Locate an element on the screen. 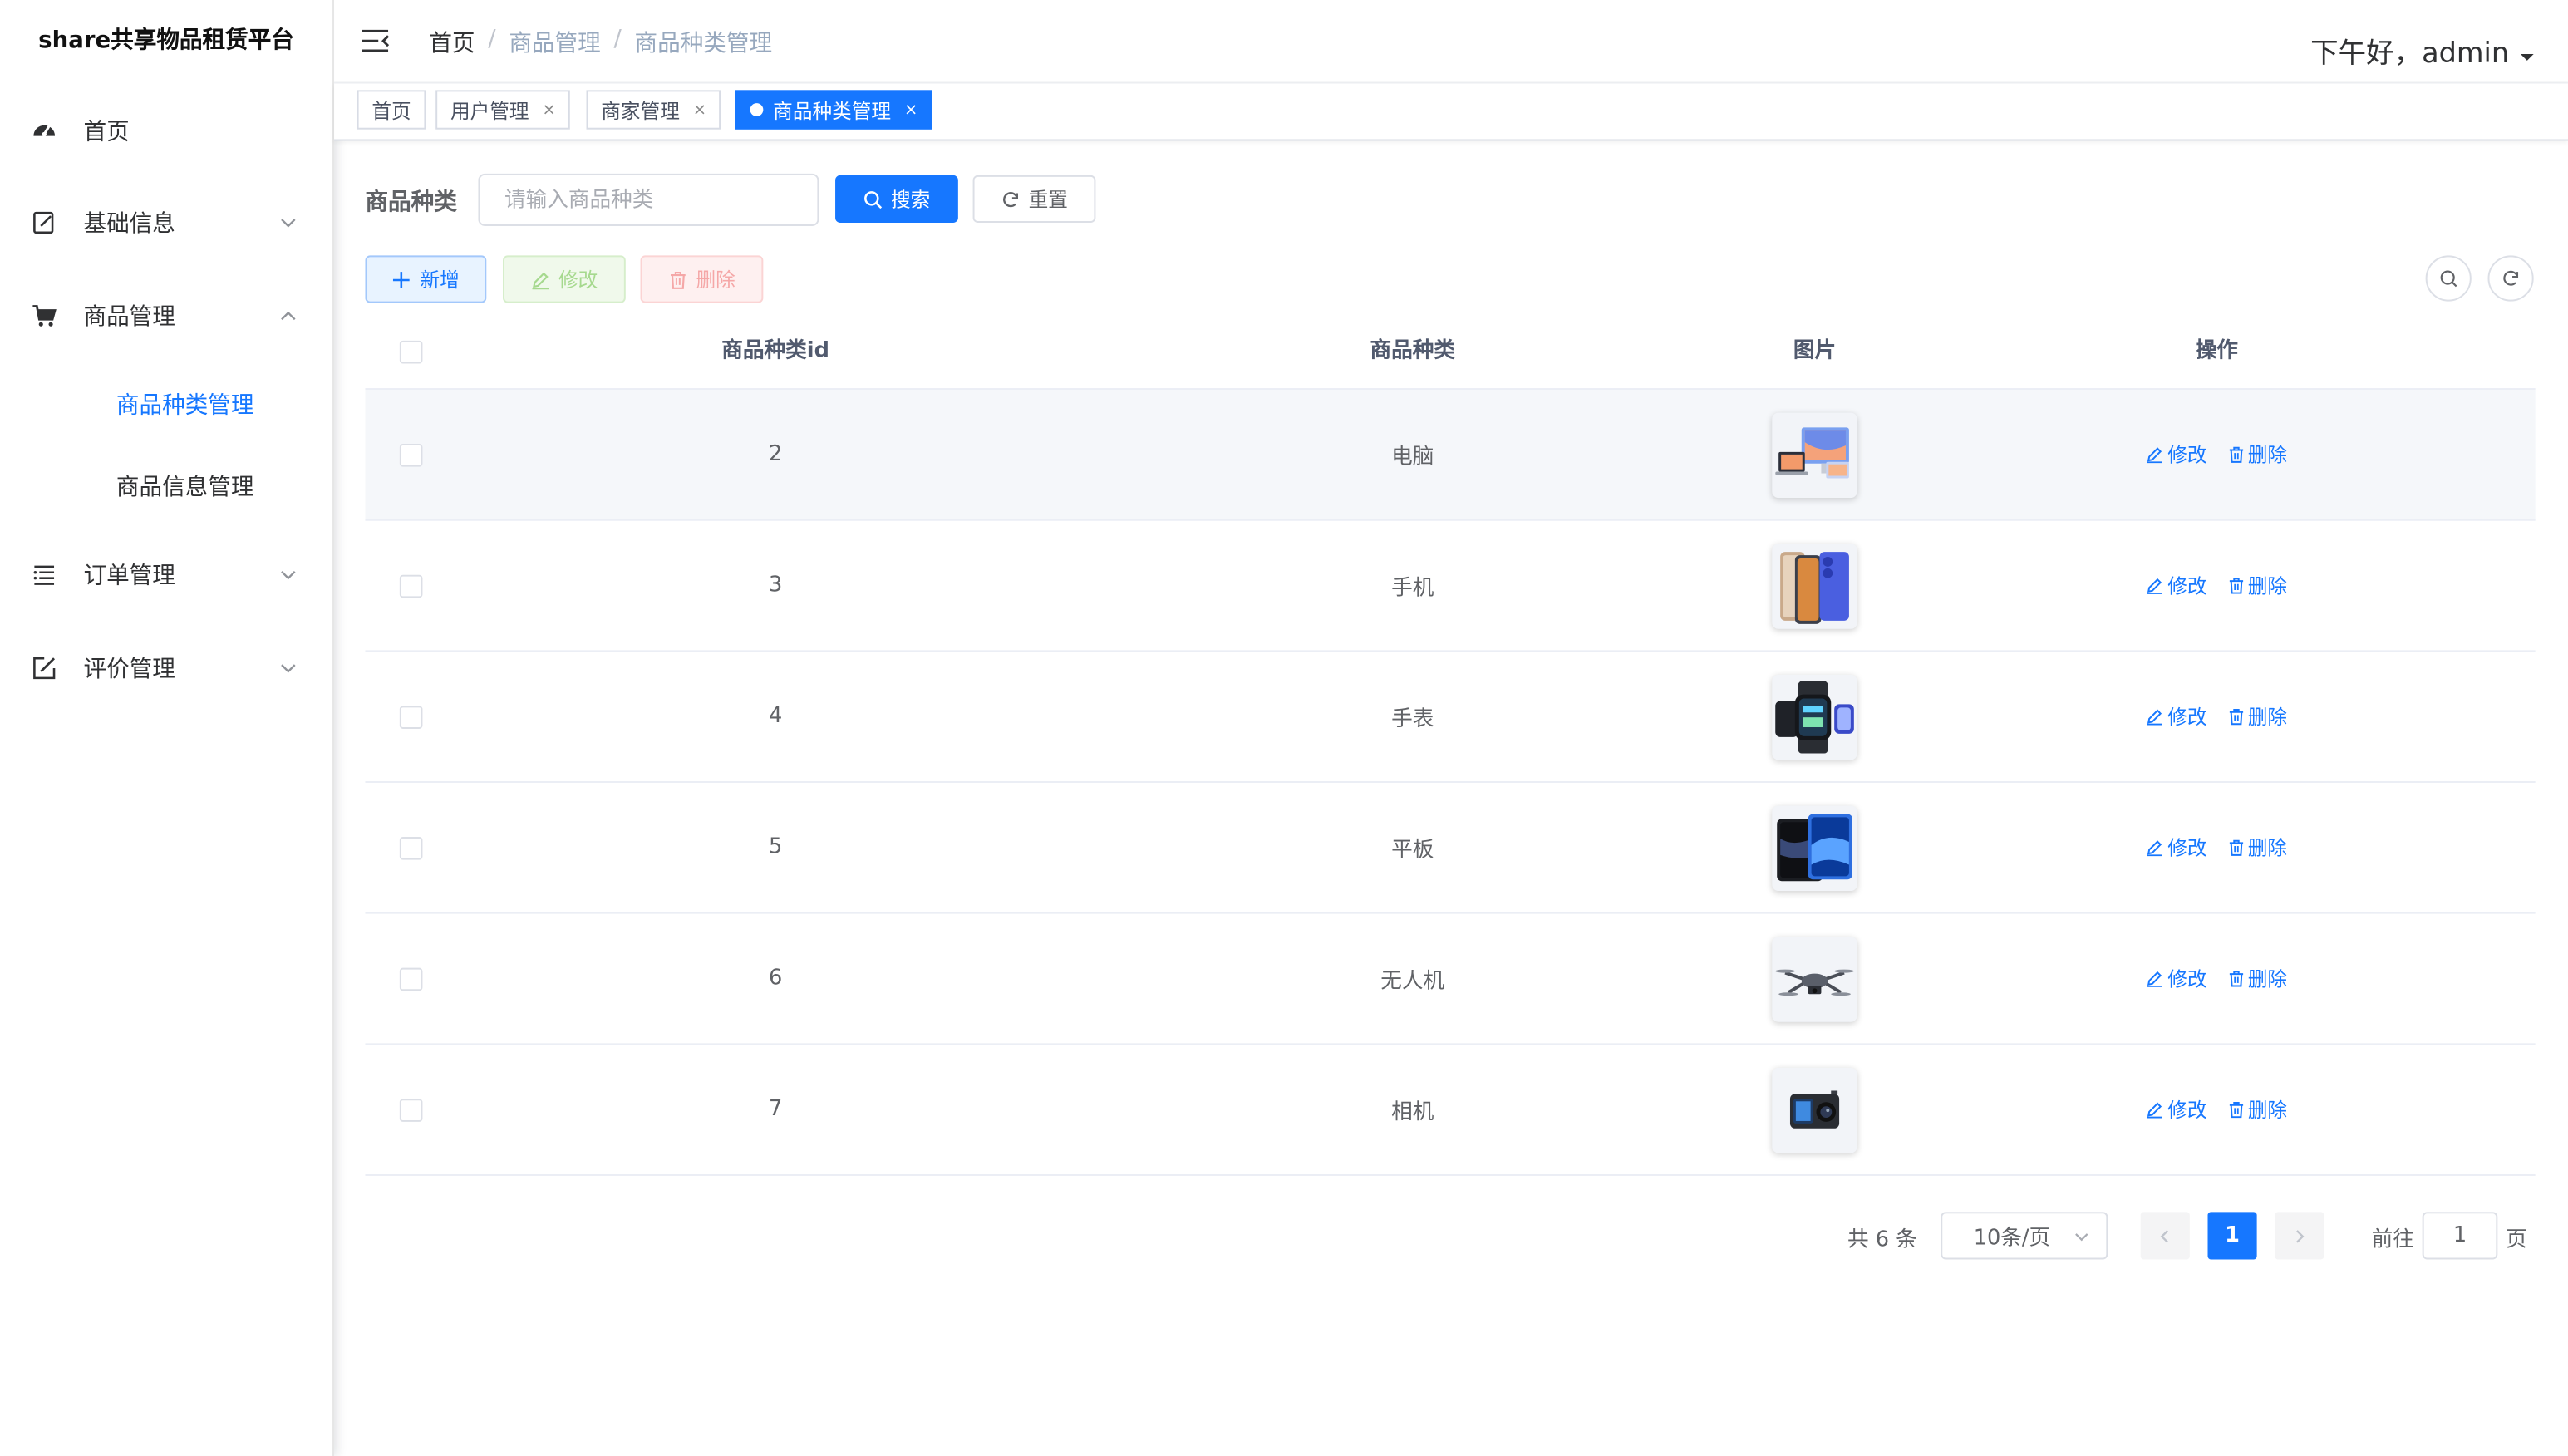 The image size is (2568, 1456). sidebar-item-basic-info: 基础信息 is located at coordinates (166, 222).